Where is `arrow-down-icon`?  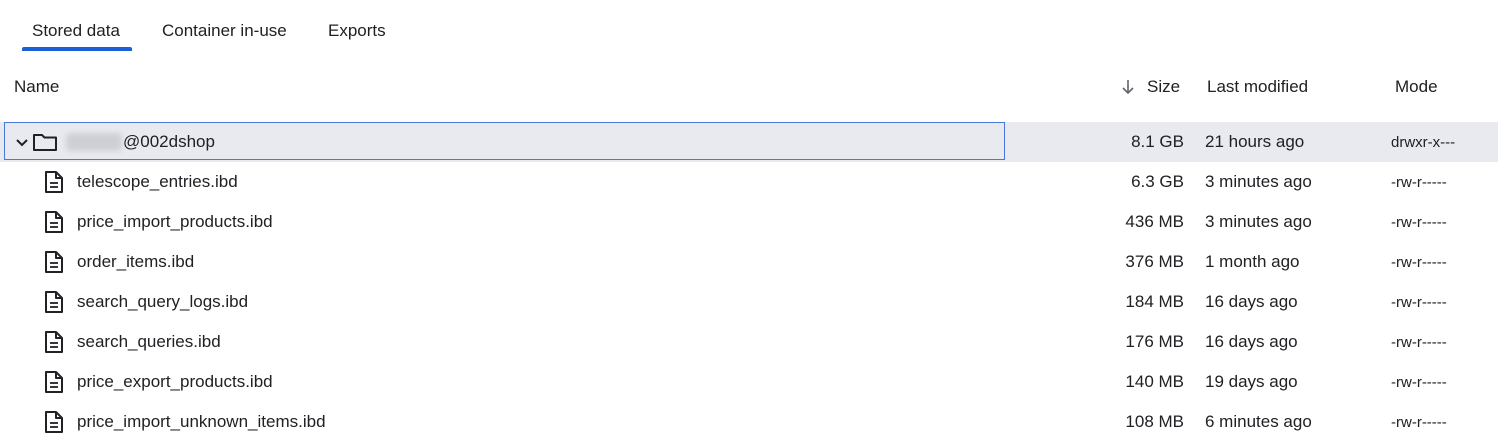 arrow-down-icon is located at coordinates (1128, 87).